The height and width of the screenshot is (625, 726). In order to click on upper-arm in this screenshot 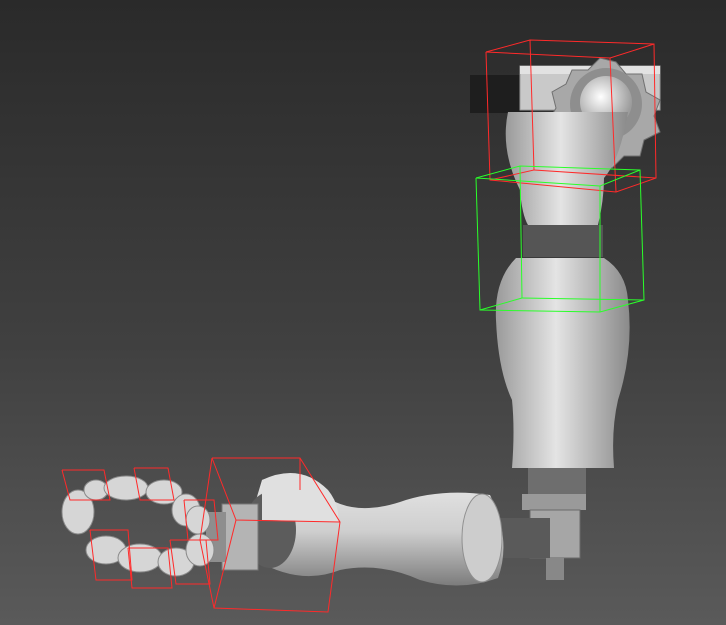, I will do `click(562, 363)`.